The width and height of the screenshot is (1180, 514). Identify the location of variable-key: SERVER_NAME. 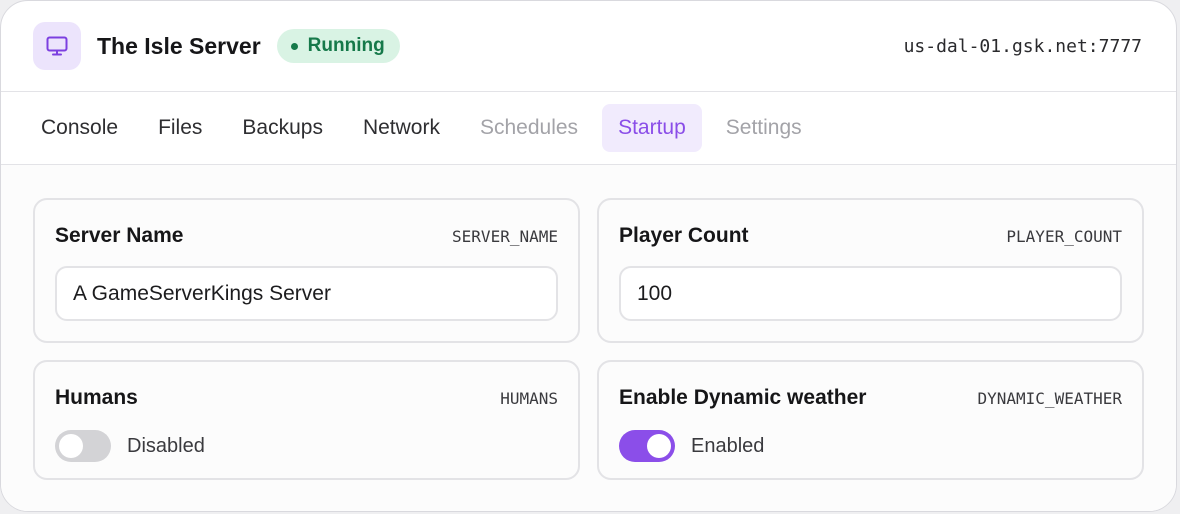
(505, 236).